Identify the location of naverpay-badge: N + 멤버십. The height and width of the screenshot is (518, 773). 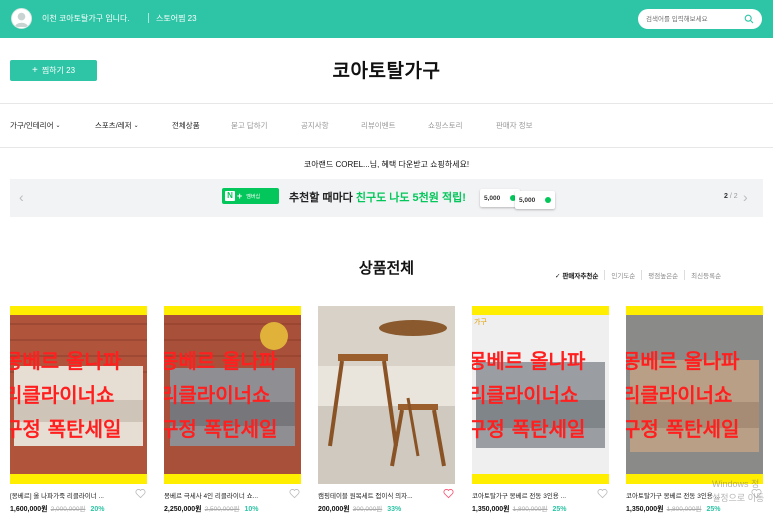
(250, 196).